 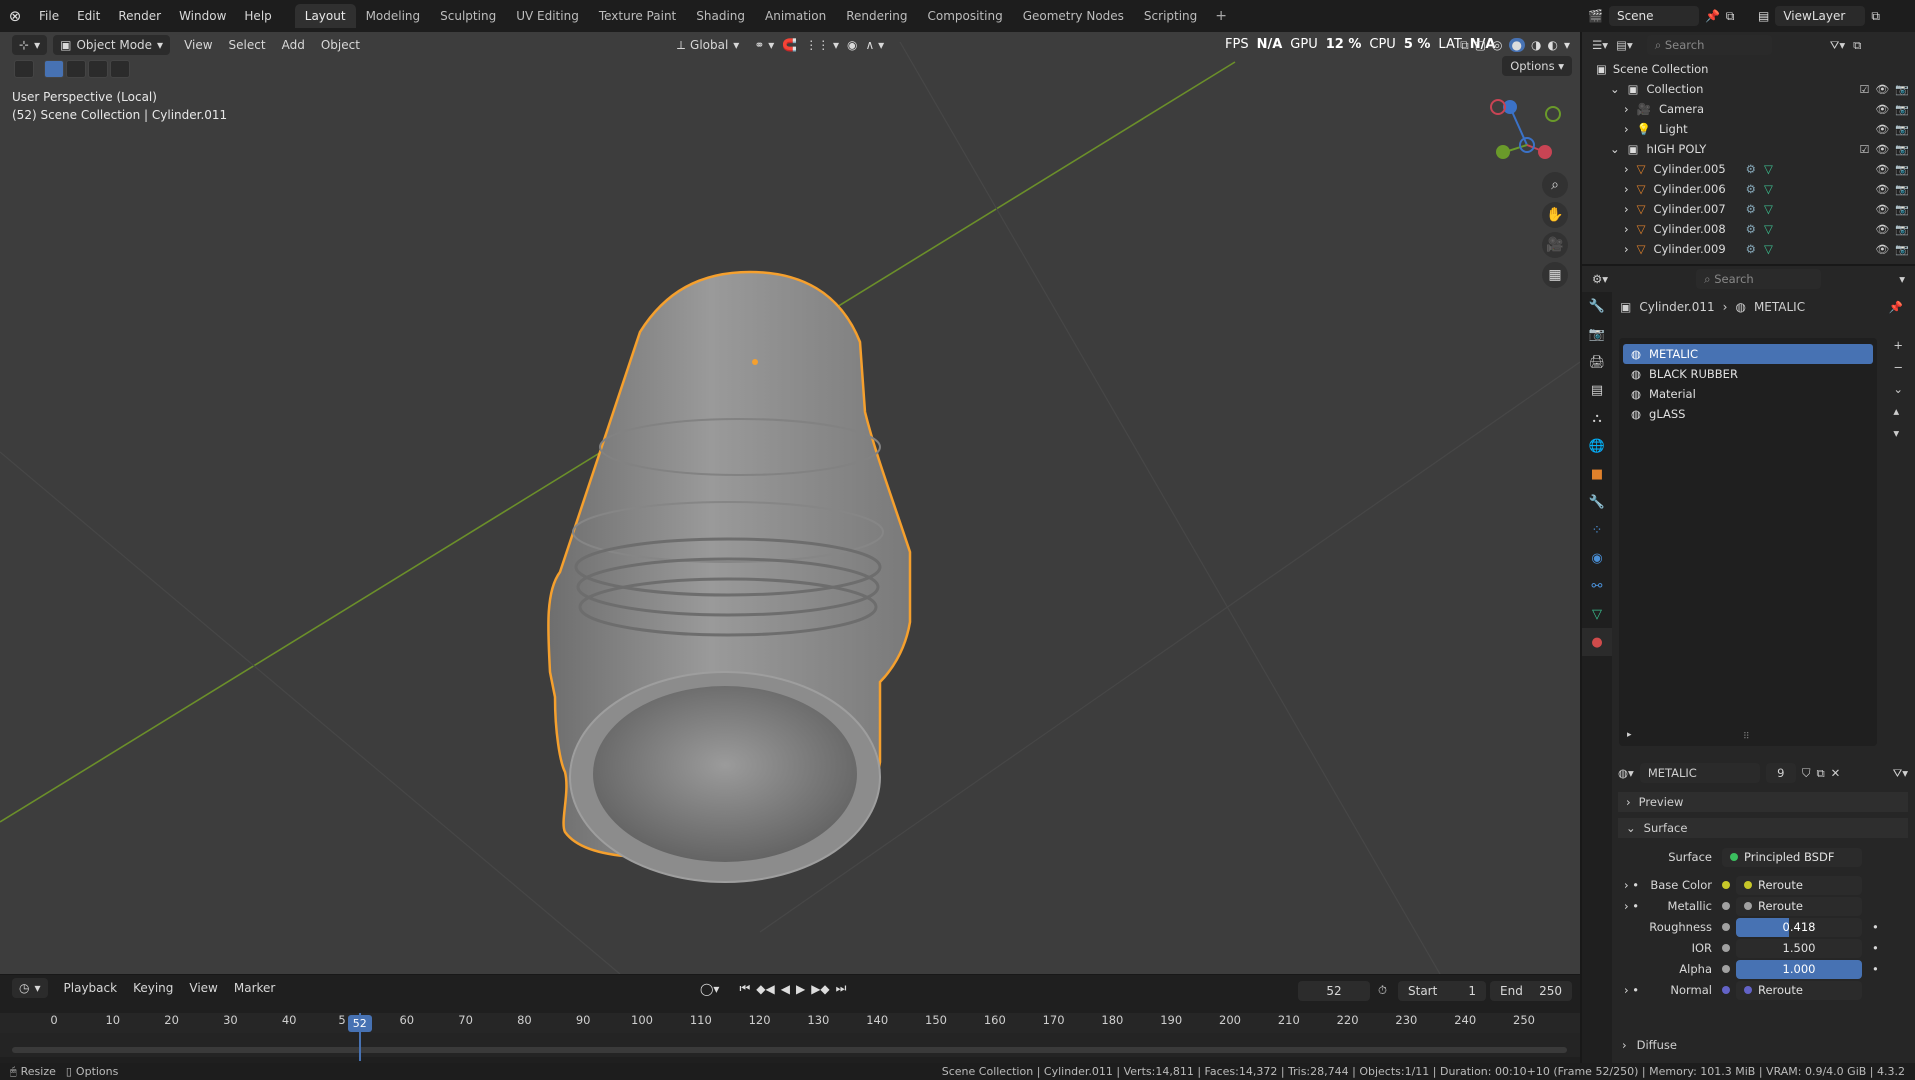 What do you see at coordinates (1837, 45) in the screenshot?
I see `filter-icon: ⛛▾` at bounding box center [1837, 45].